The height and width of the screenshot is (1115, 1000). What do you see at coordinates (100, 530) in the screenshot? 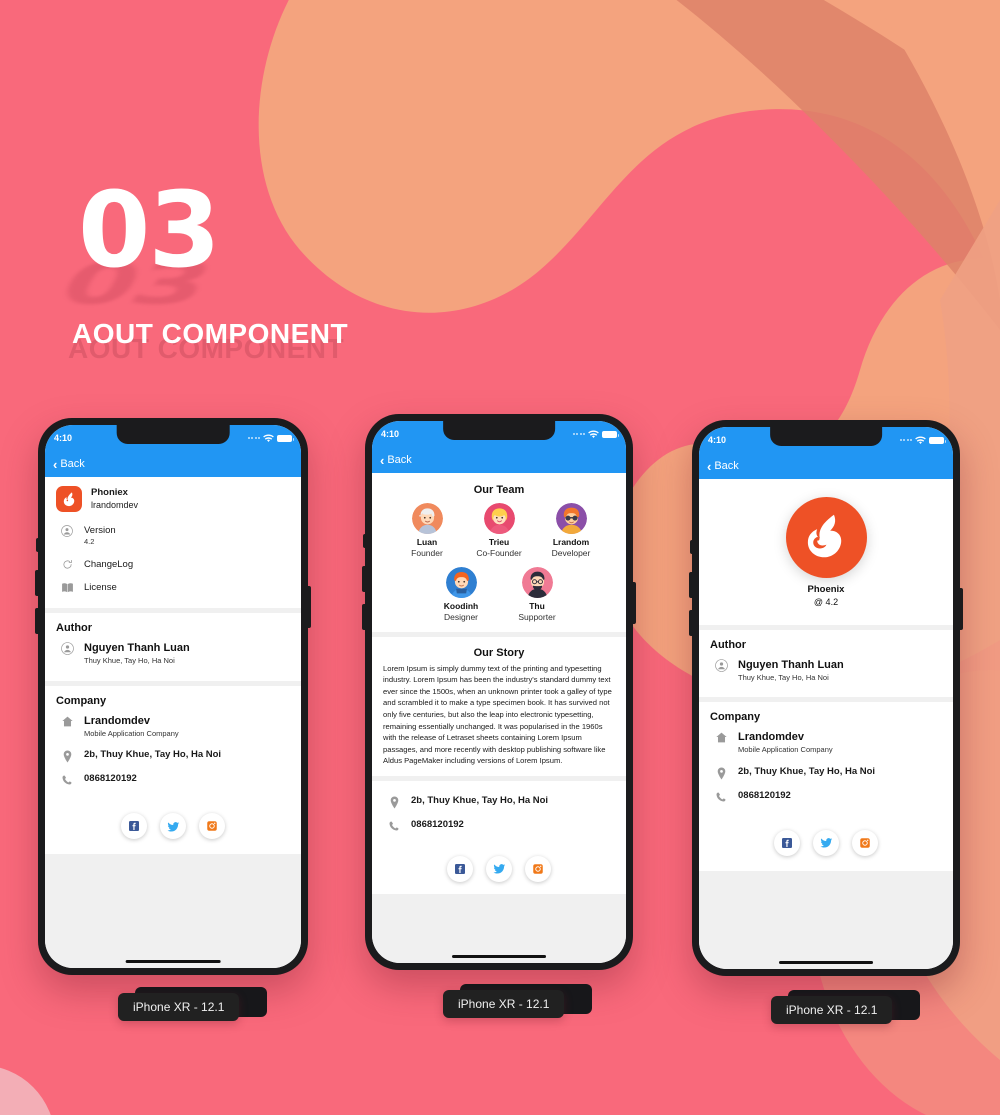
I see `version-label: Version` at bounding box center [100, 530].